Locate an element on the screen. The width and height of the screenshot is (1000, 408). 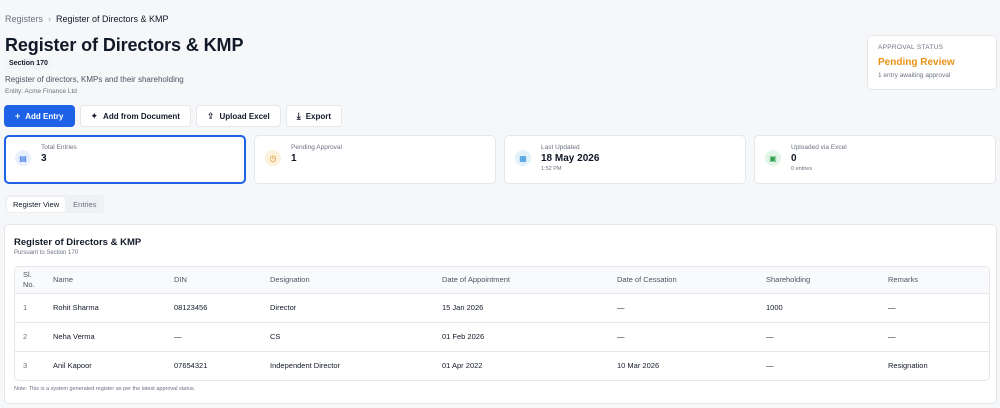
breadcrumb-current: Register of Directors & KMP is located at coordinates (112, 19).